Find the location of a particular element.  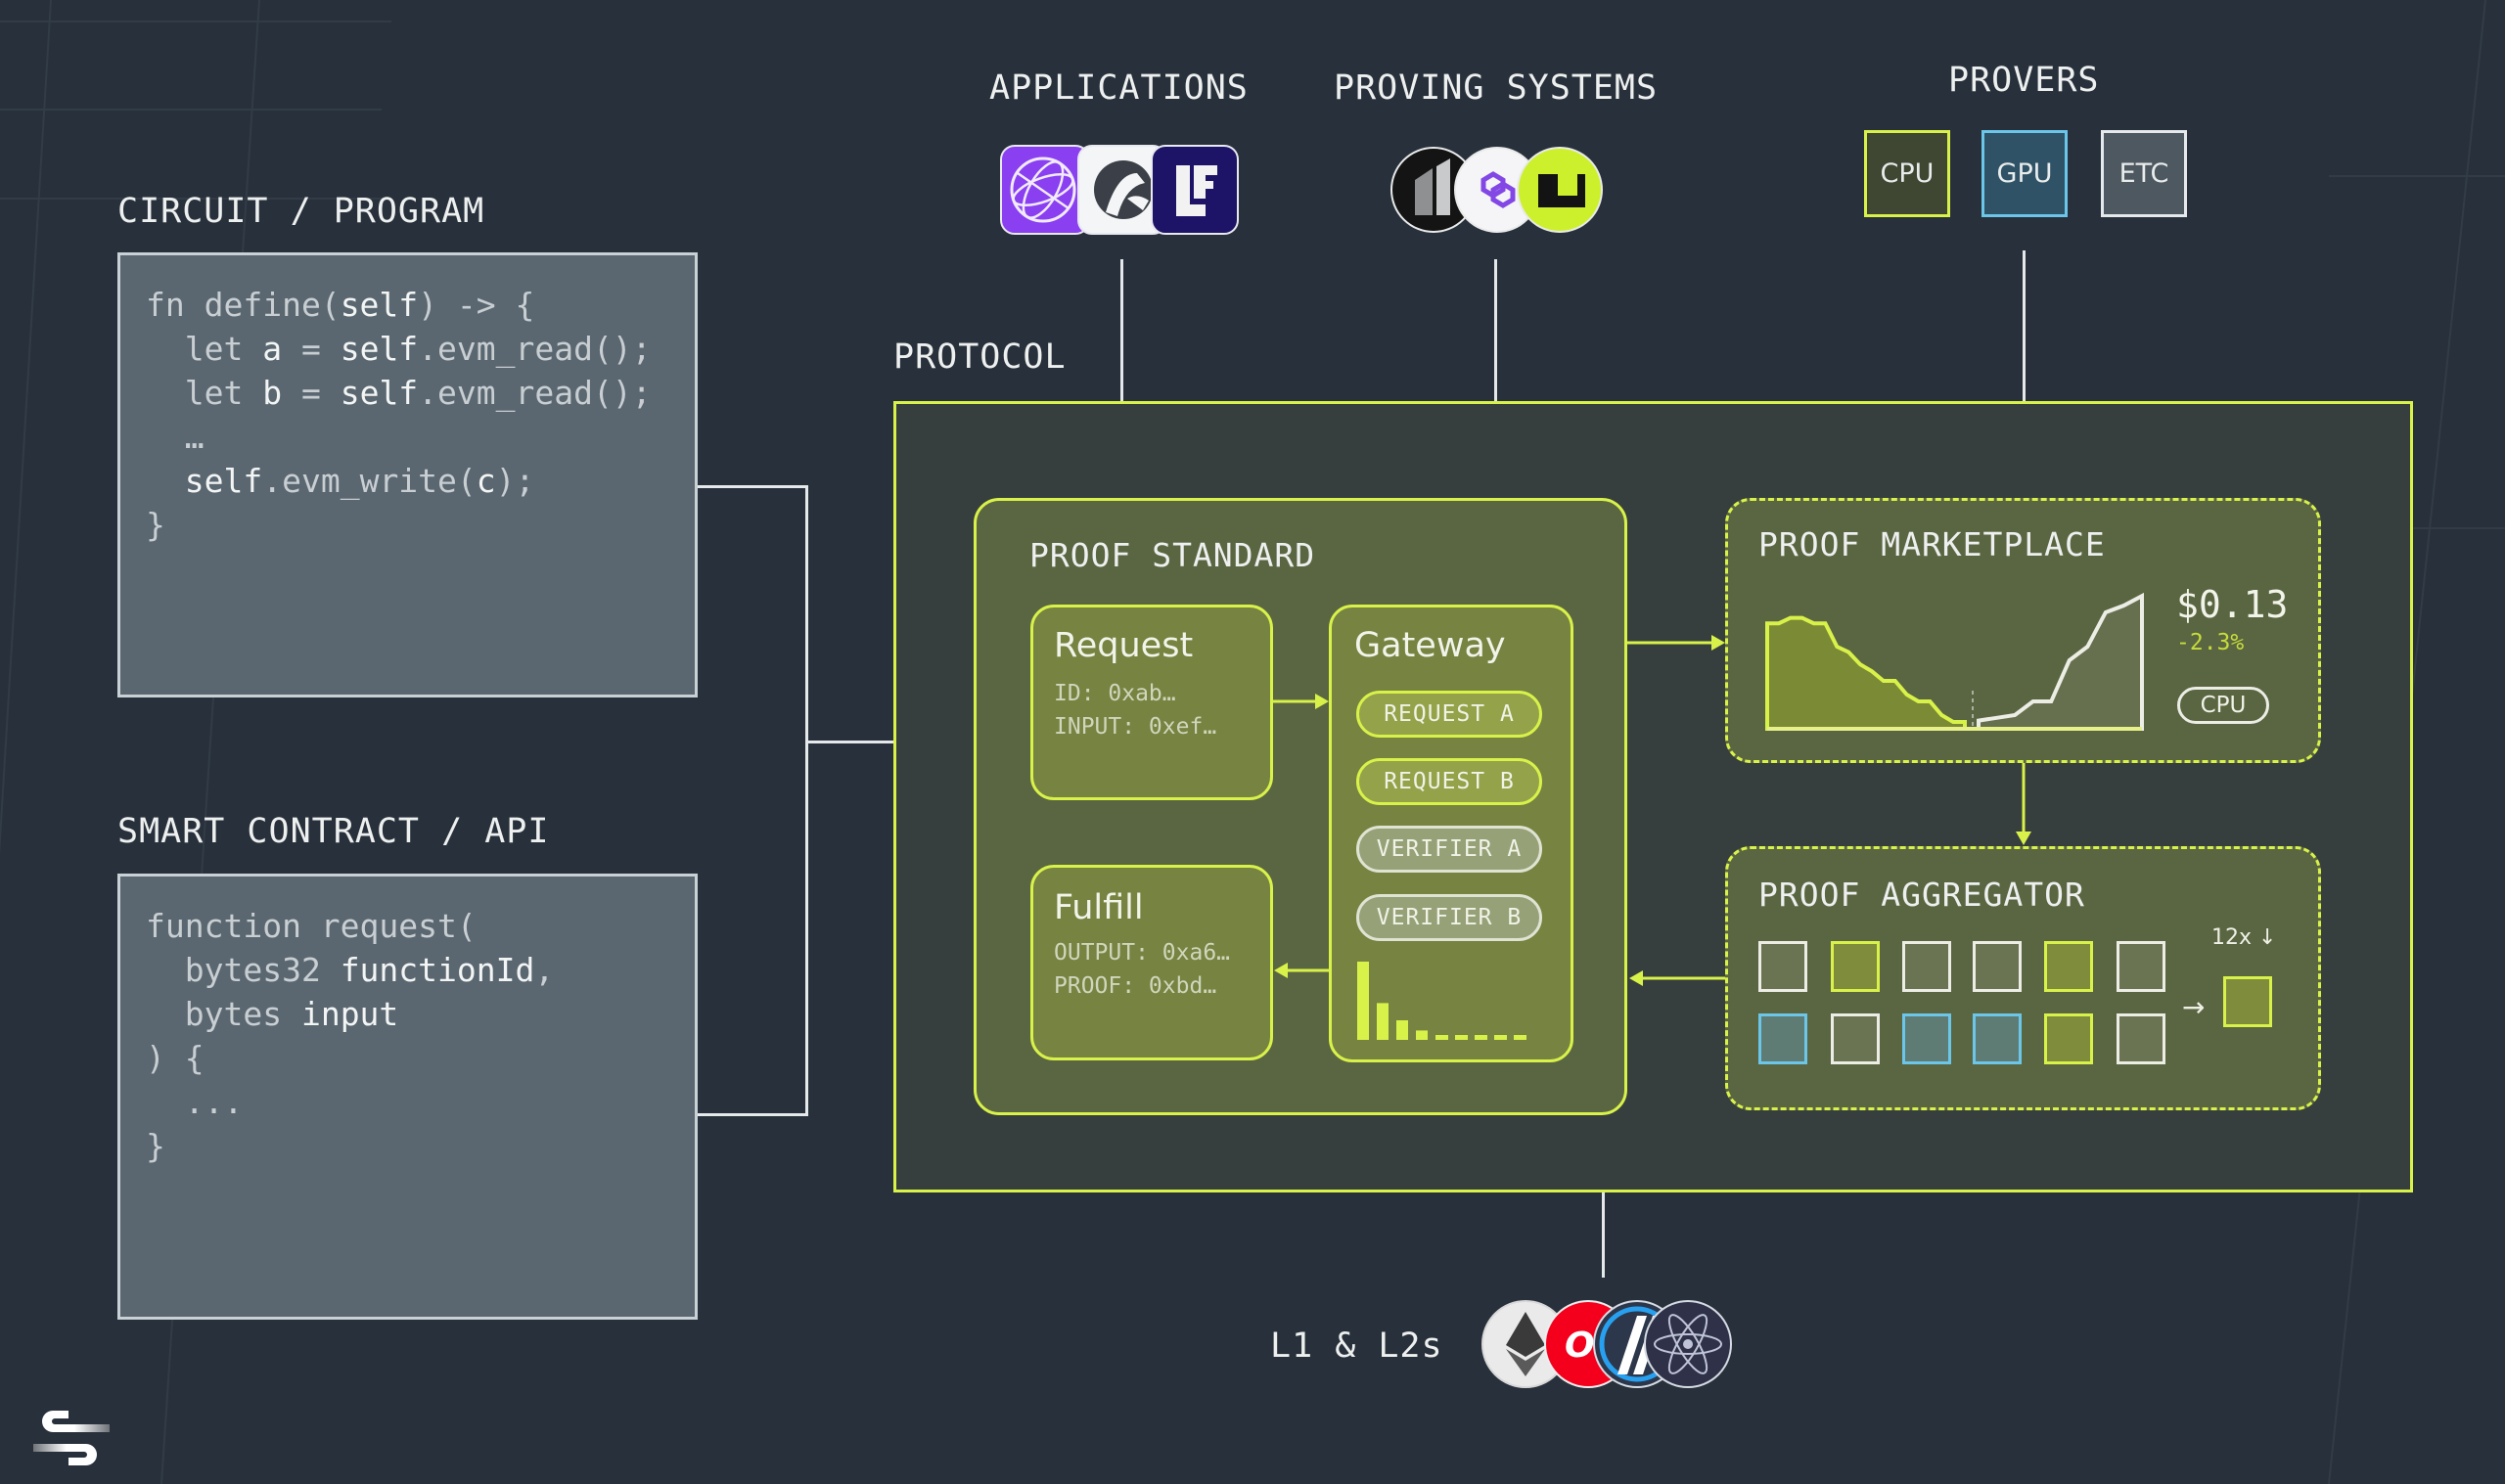

applications-logos is located at coordinates (1120, 190).